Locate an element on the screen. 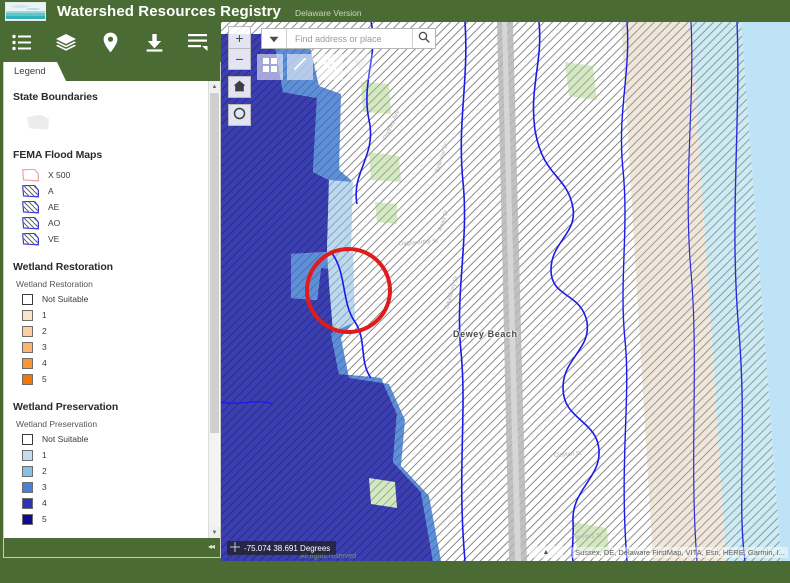 The image size is (790, 583). legend-item-label: X 500 is located at coordinates (59, 175).